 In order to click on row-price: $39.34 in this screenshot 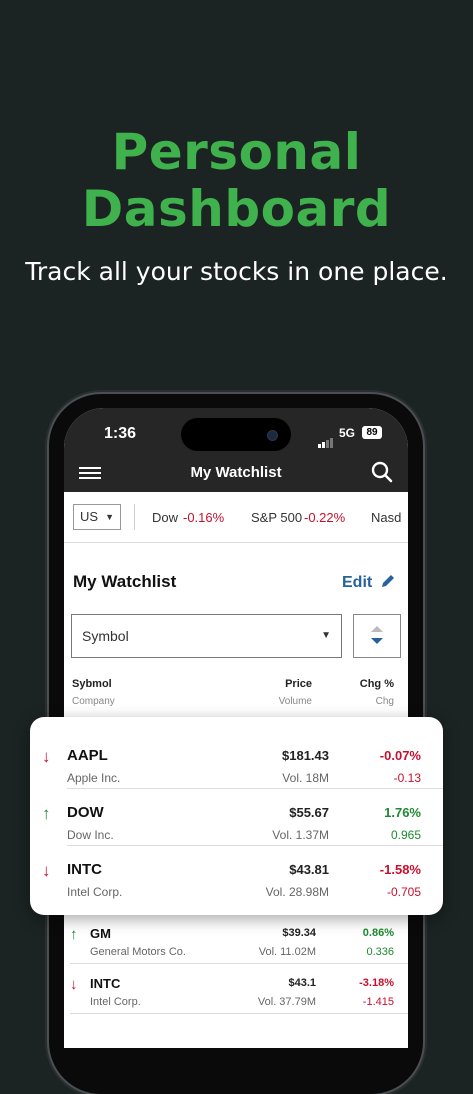, I will do `click(299, 933)`.